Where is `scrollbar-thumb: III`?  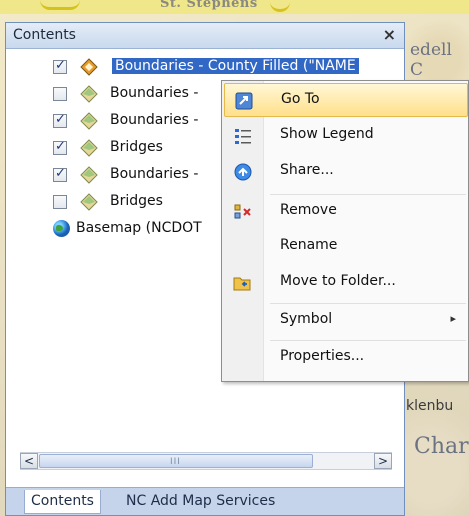
scrollbar-thumb: III is located at coordinates (176, 461).